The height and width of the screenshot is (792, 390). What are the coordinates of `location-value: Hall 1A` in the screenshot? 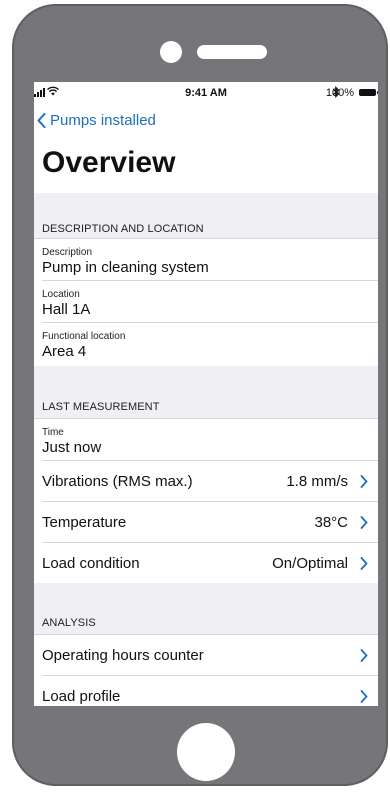 It's located at (66, 309).